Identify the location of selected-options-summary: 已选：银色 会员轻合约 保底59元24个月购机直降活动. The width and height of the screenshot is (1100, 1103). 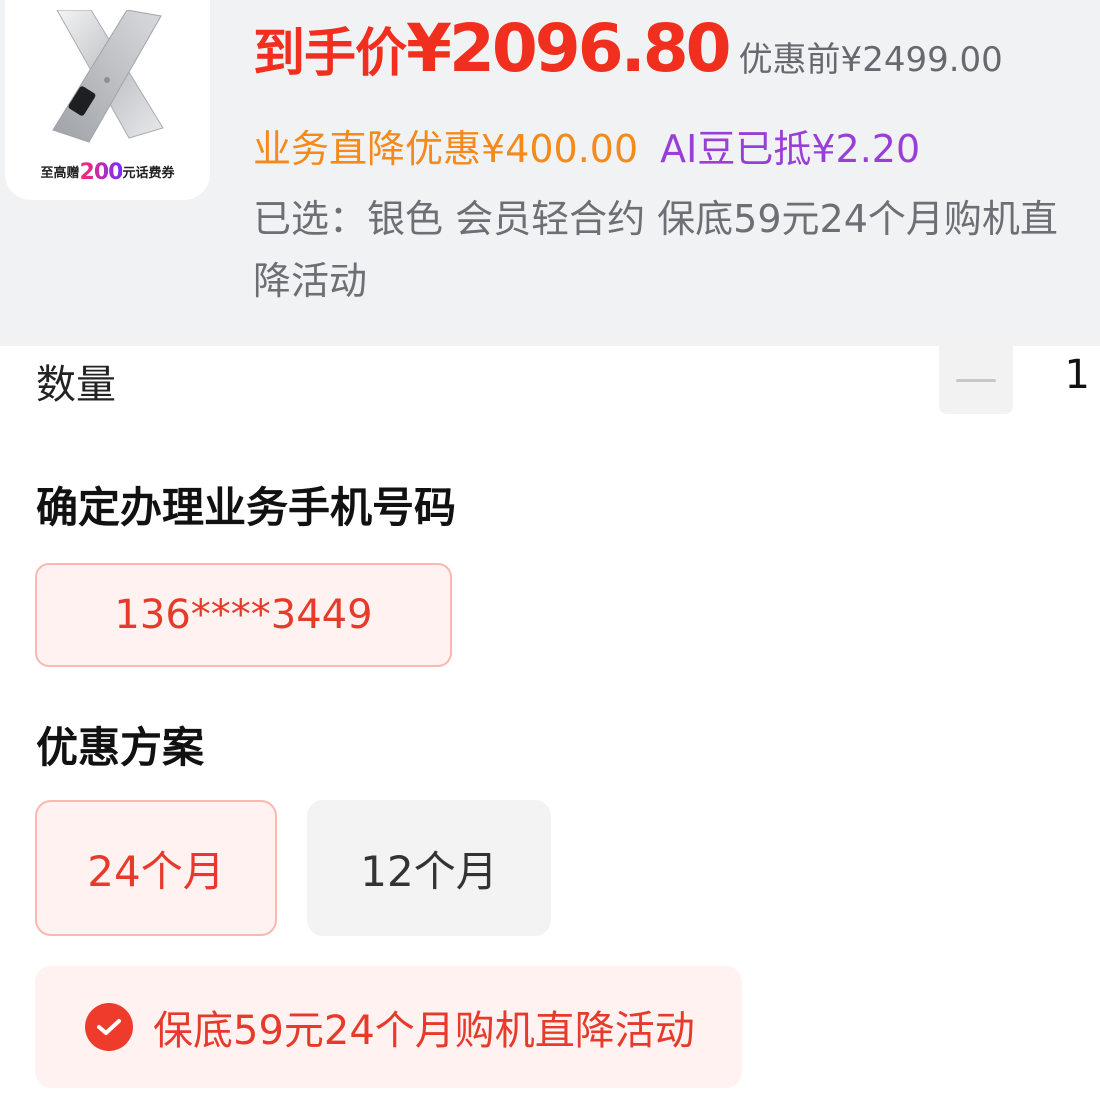
(655, 250).